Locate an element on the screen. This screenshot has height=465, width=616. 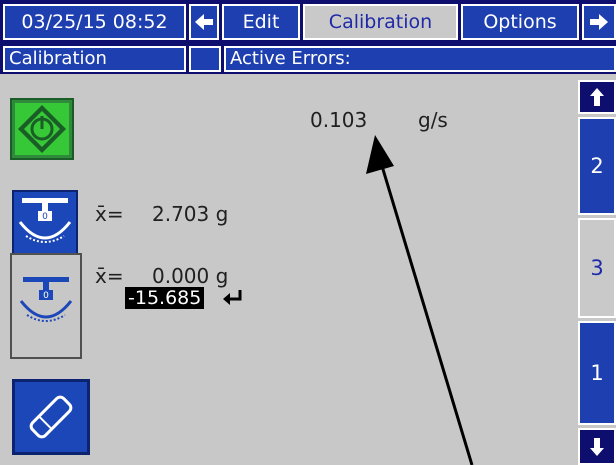
back-screen-button is located at coordinates (204, 22).